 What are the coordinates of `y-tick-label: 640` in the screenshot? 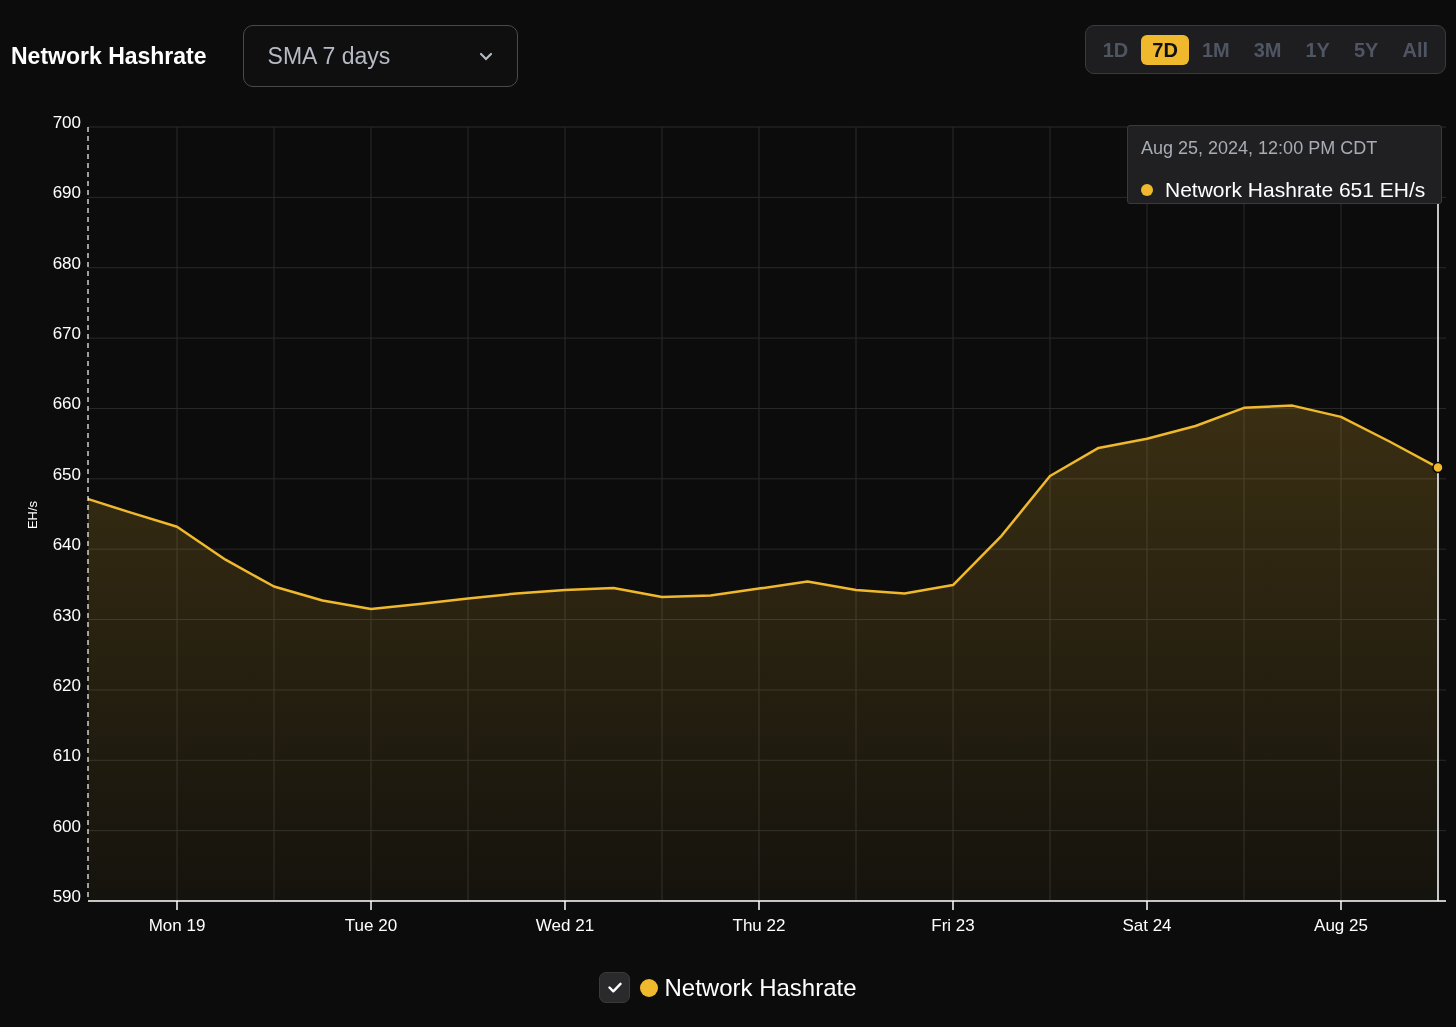 It's located at (66, 545).